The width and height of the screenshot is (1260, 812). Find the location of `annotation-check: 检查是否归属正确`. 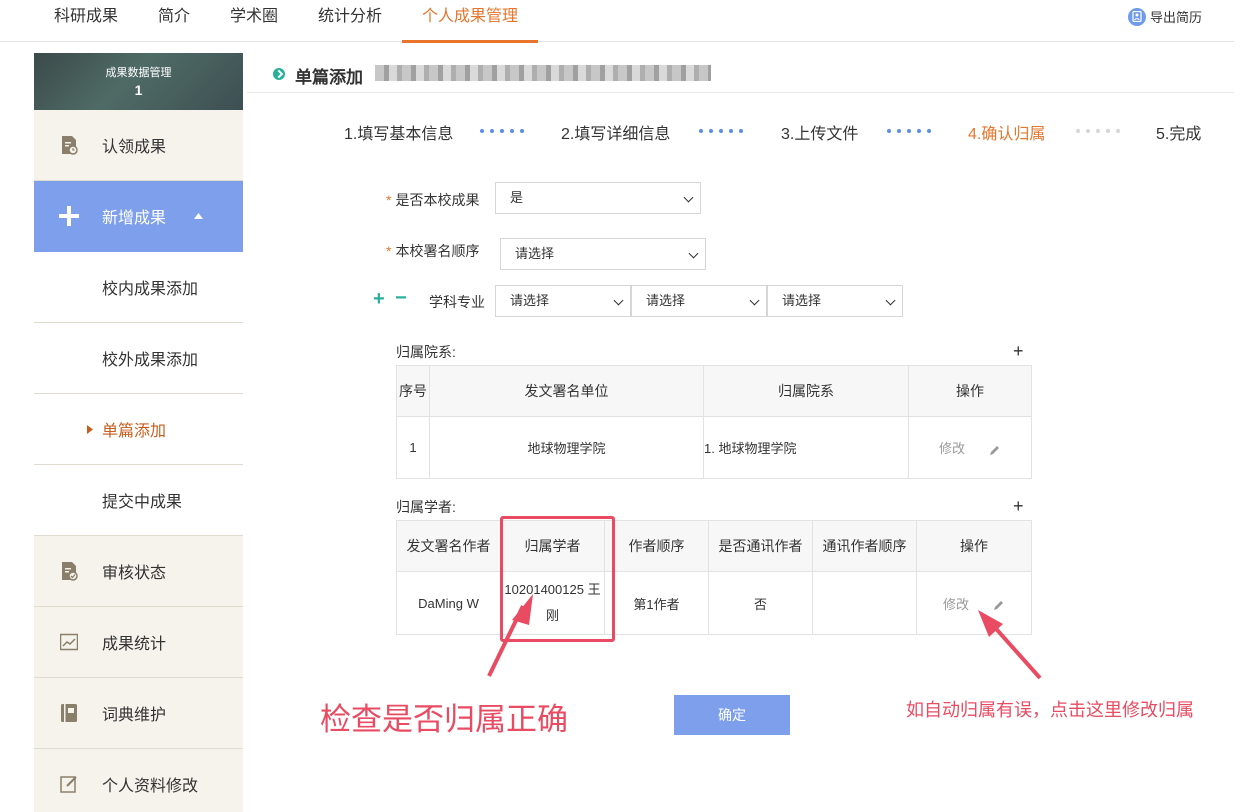

annotation-check: 检查是否归属正确 is located at coordinates (444, 719).